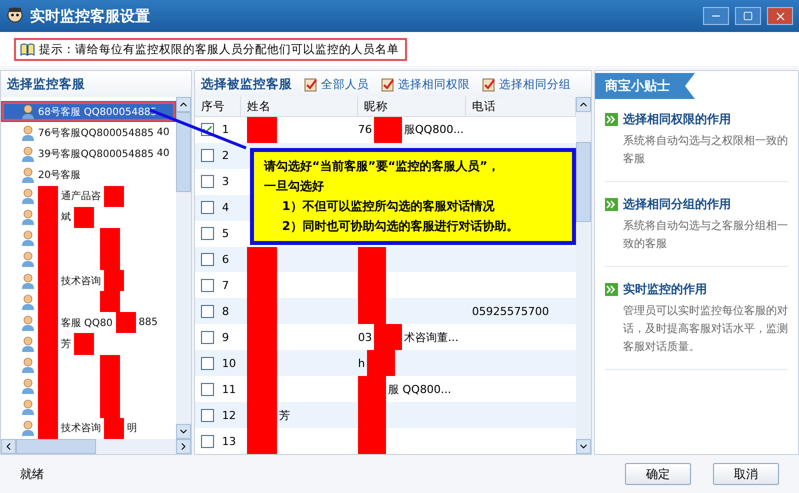 This screenshot has height=493, width=799. I want to click on row-number: 7, so click(225, 285).